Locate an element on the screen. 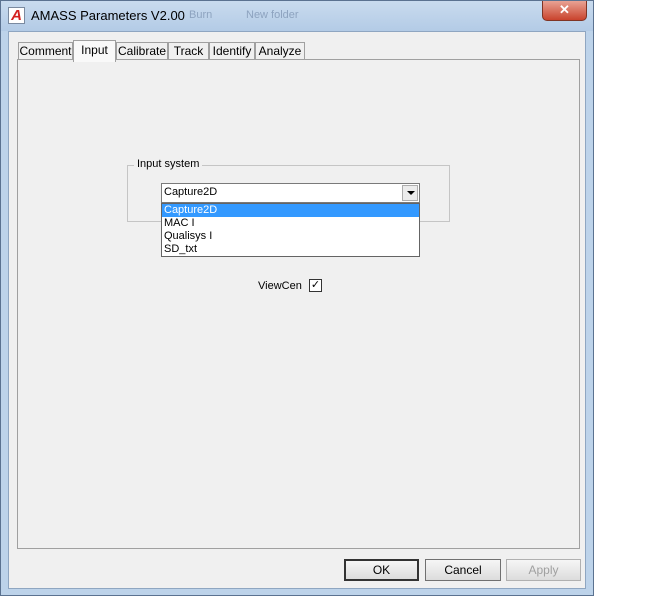 This screenshot has width=652, height=596. viewcen-label: ViewCen is located at coordinates (280, 286).